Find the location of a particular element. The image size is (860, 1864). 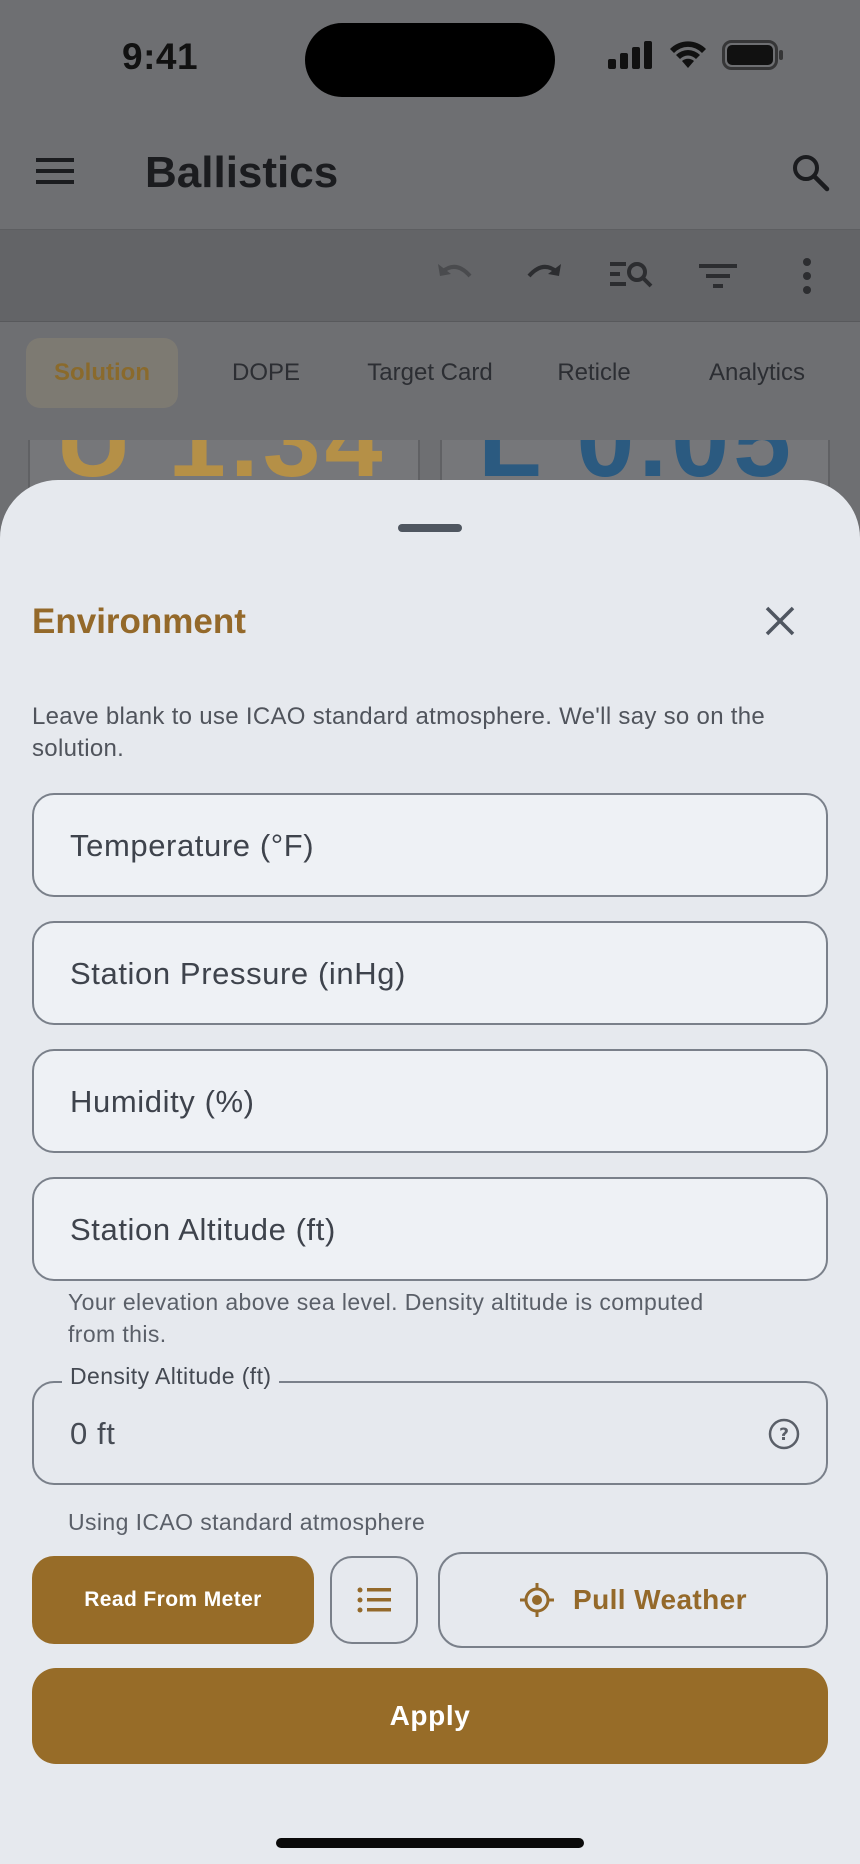

dynamic-island is located at coordinates (430, 60).